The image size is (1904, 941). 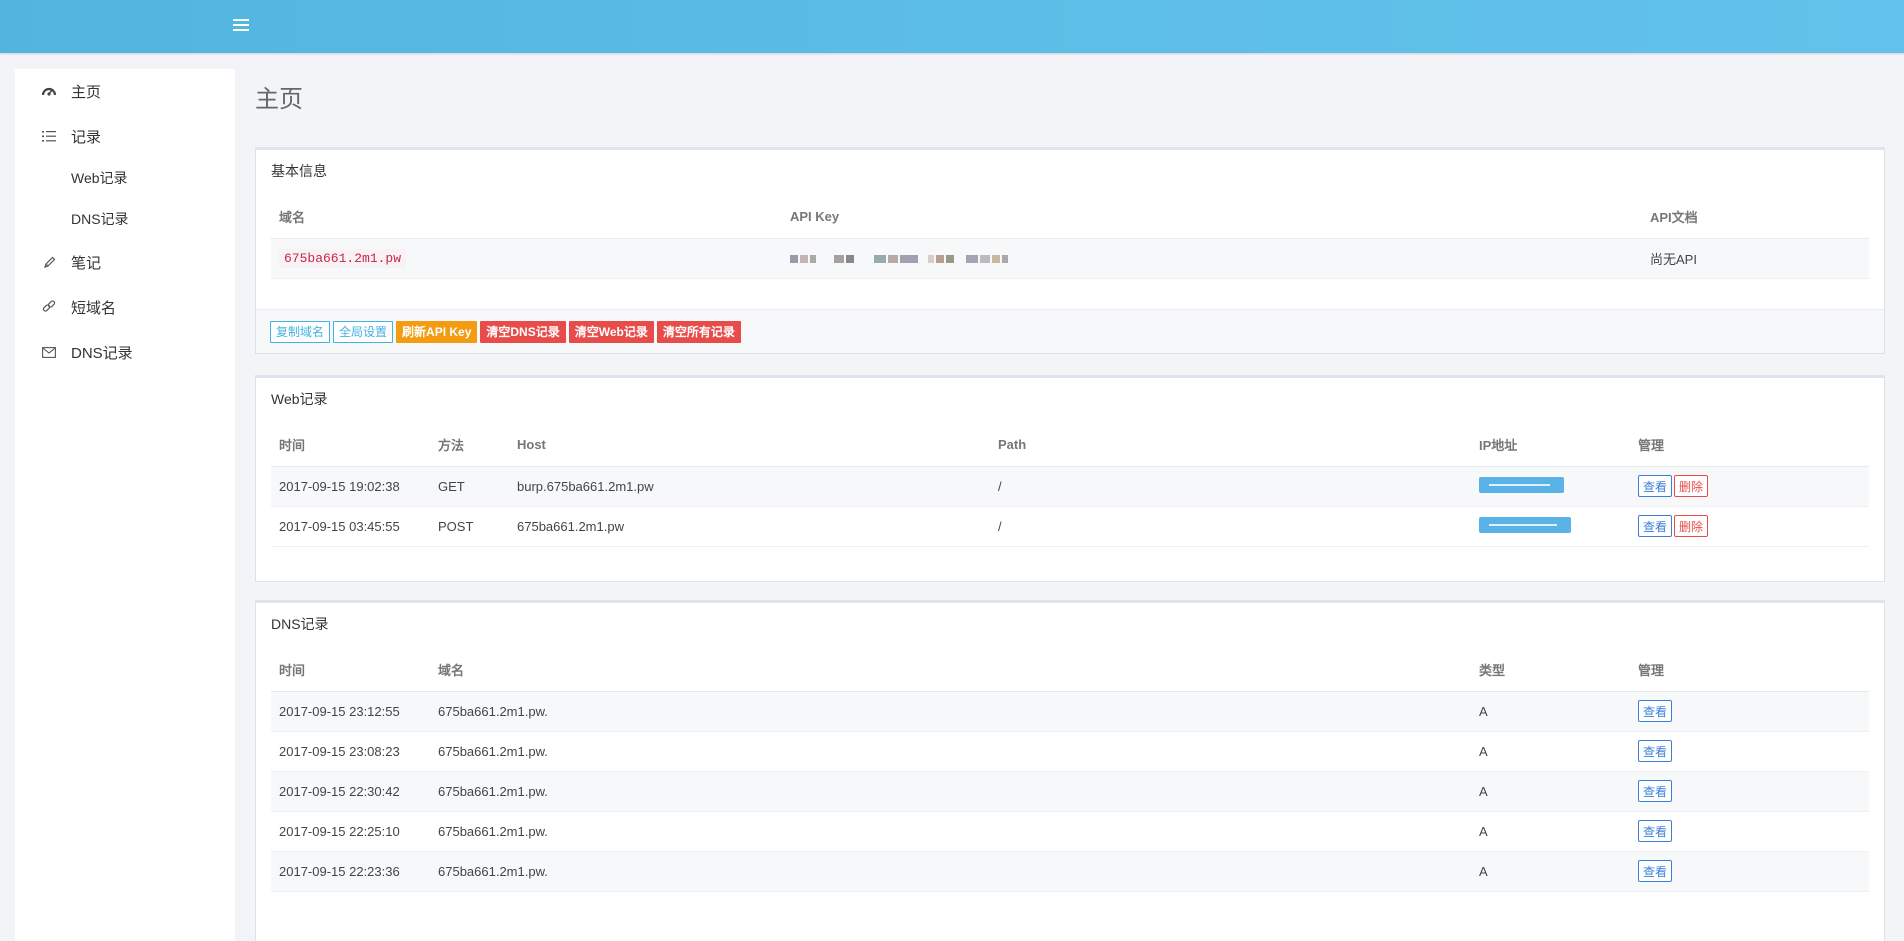 I want to click on domain-value: 675ba661.2m1.pw, so click(x=343, y=258).